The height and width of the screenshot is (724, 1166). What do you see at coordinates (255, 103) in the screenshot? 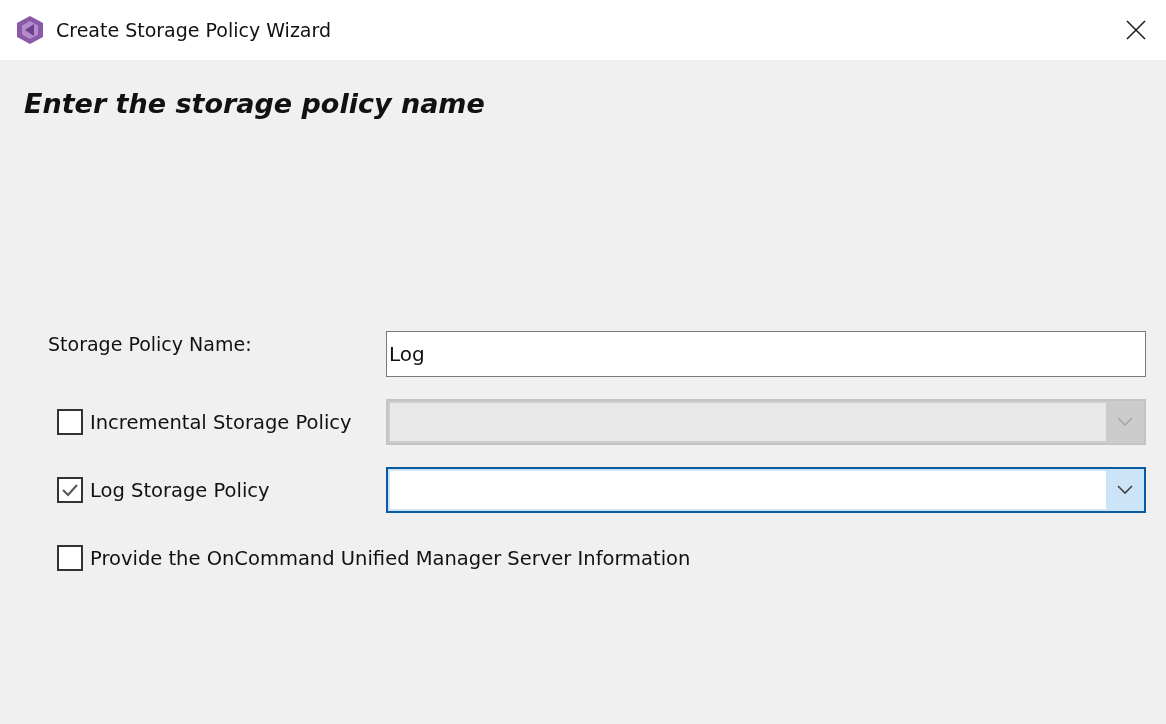
I see `page-heading: Enter the storage policy name` at bounding box center [255, 103].